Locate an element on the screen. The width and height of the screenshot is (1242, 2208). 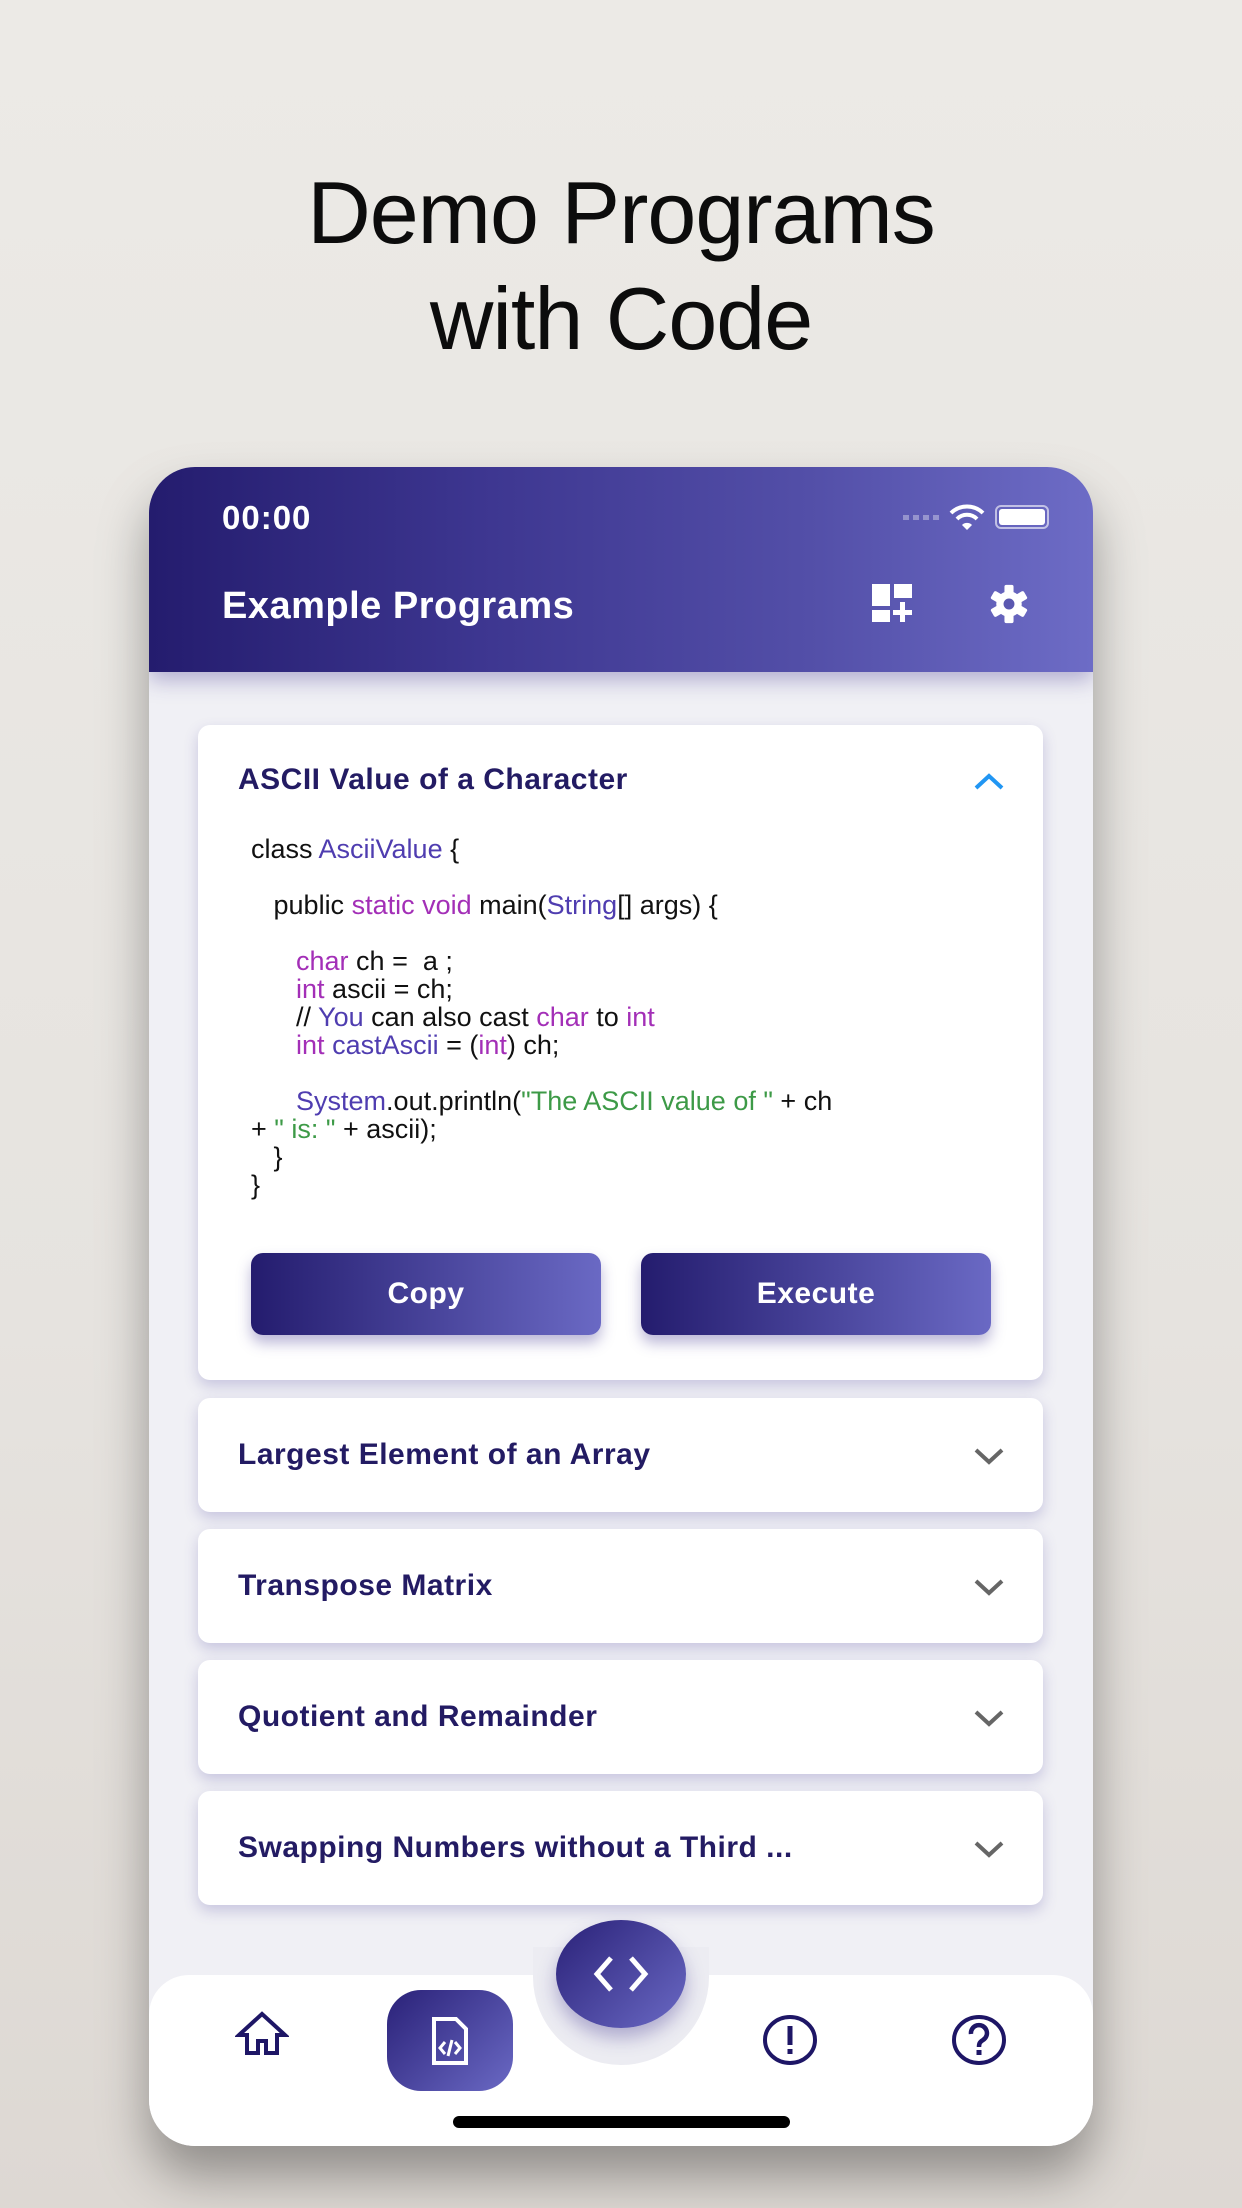
home-indicator is located at coordinates (621, 2122).